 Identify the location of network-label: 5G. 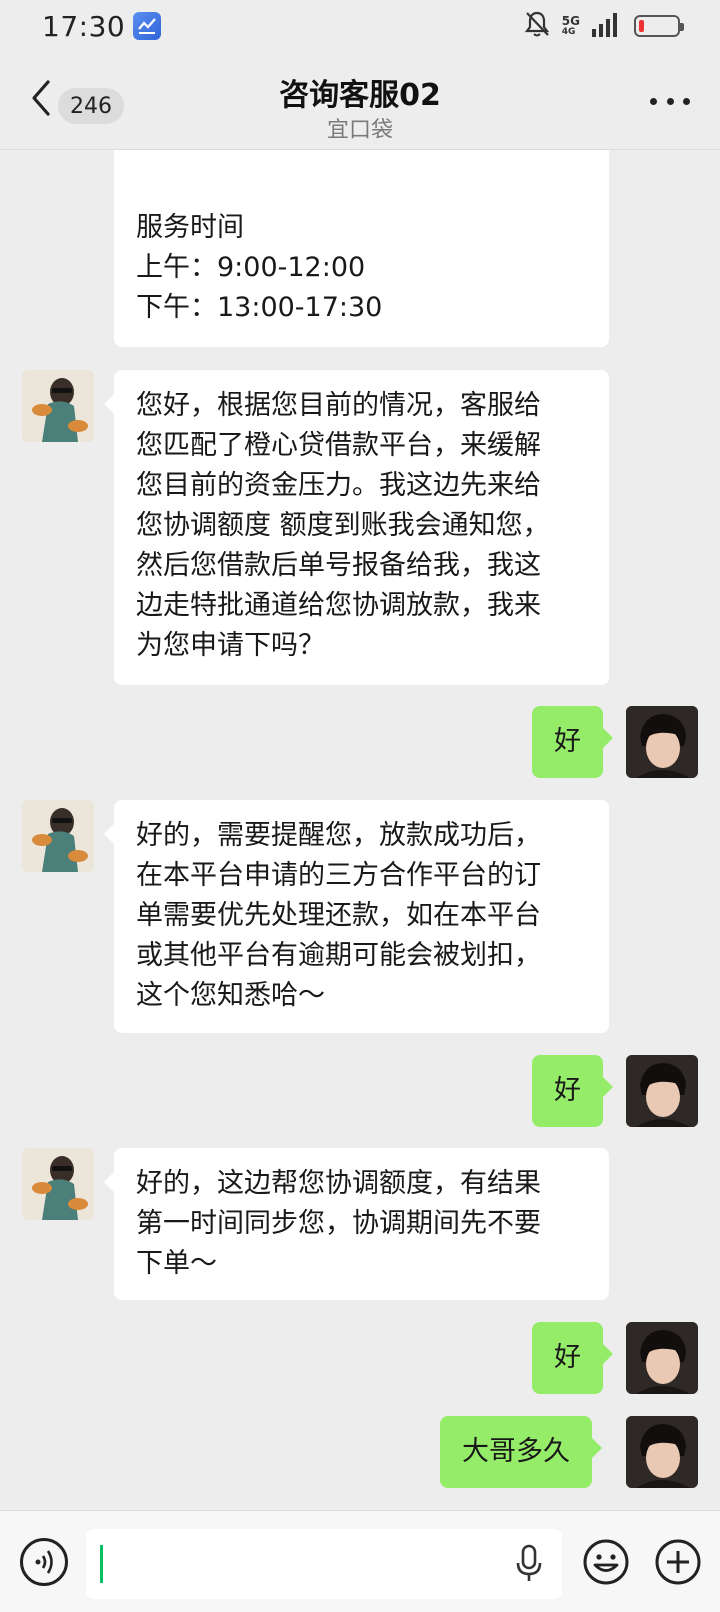
(570, 21).